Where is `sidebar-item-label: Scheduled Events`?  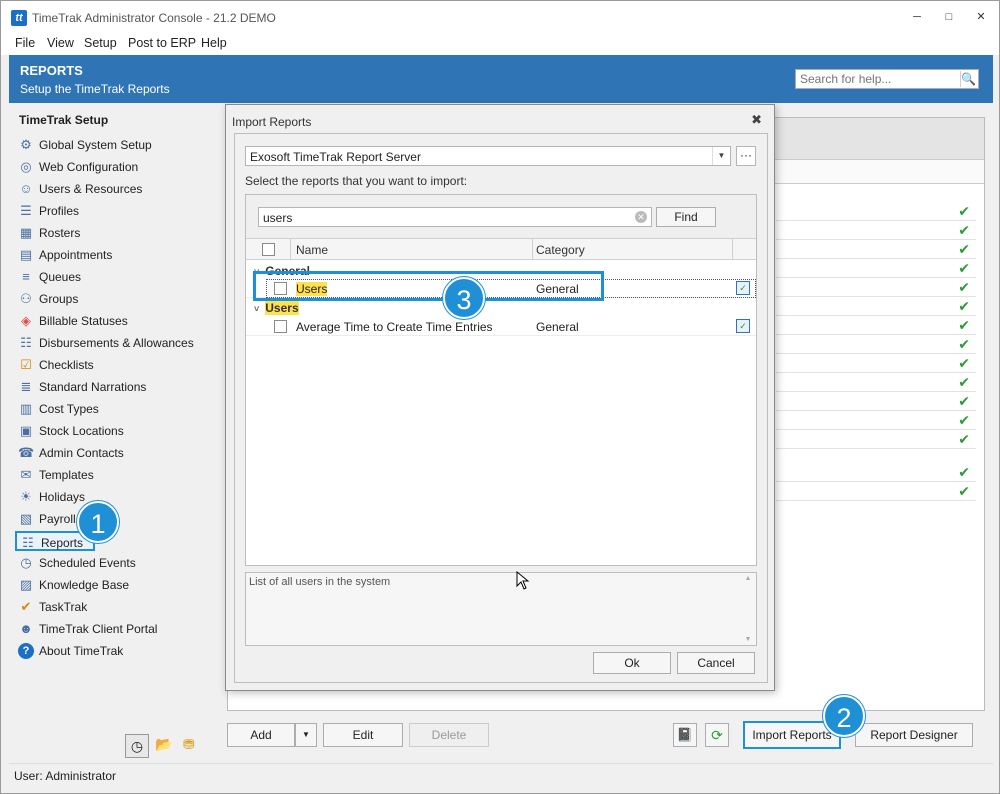
sidebar-item-label: Scheduled Events is located at coordinates (87, 563).